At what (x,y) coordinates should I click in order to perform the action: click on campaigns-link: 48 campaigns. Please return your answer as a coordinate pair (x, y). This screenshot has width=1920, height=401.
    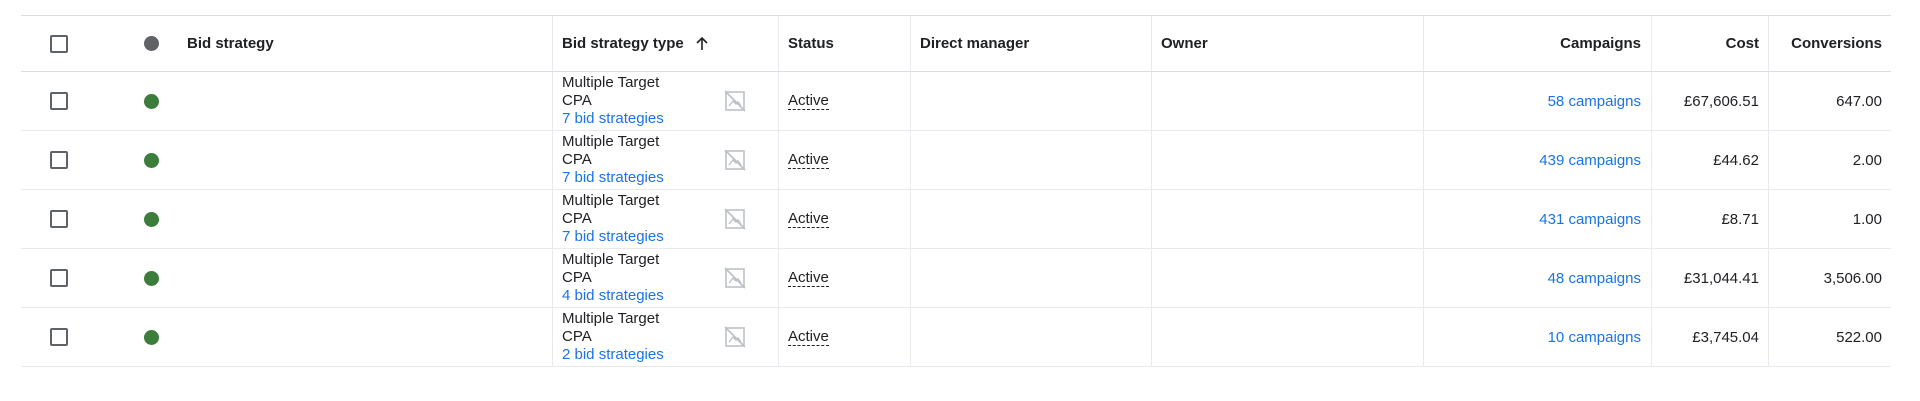
    Looking at the image, I should click on (1594, 278).